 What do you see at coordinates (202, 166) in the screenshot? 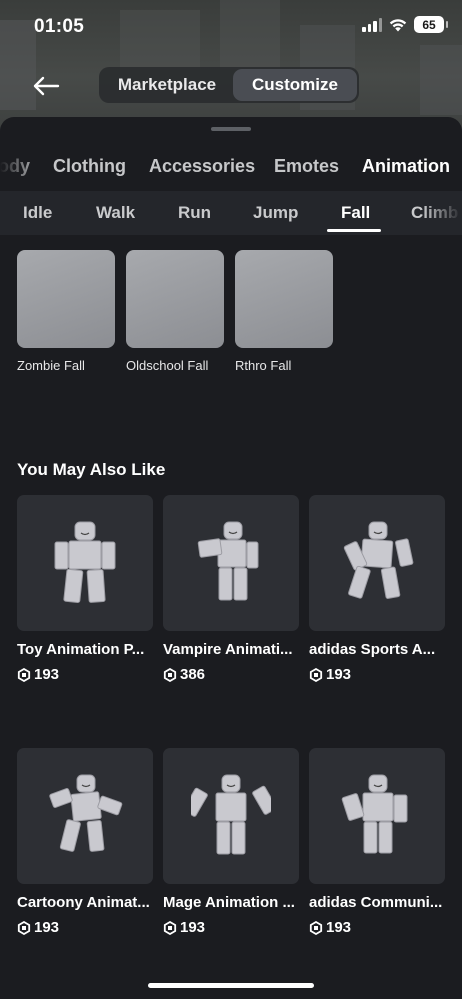
I see `tab-accessories: Accessories` at bounding box center [202, 166].